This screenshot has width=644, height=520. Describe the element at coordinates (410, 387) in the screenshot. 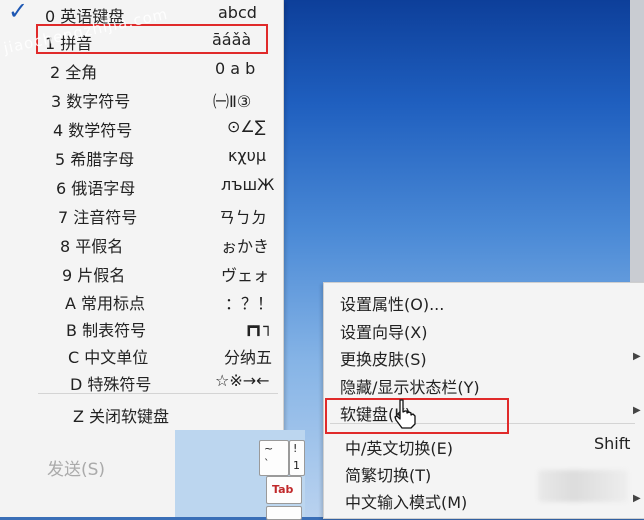

I see `menu-item-toggle-status-bar: 隐藏/显示状态栏(Y)` at that location.